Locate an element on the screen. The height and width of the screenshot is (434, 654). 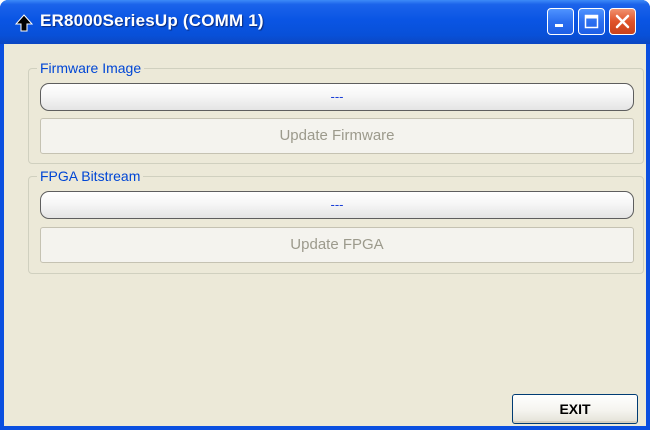
minimize-icon is located at coordinates (559, 25).